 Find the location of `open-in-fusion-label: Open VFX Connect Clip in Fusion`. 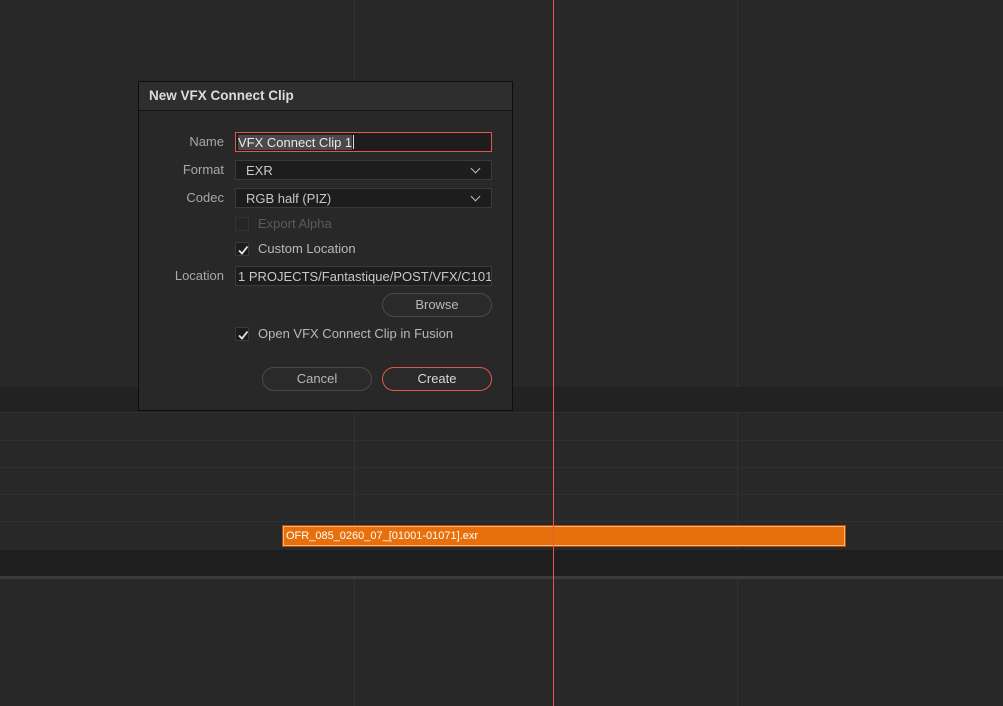

open-in-fusion-label: Open VFX Connect Clip in Fusion is located at coordinates (356, 333).